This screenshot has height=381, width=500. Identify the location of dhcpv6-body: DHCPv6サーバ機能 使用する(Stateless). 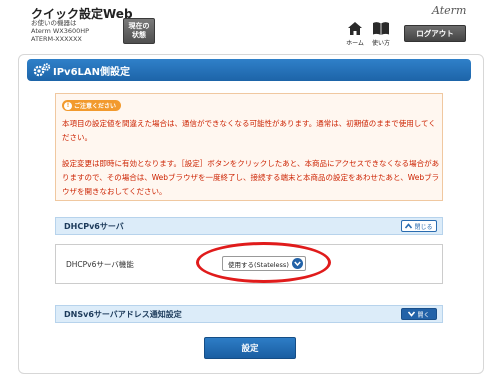
(249, 264).